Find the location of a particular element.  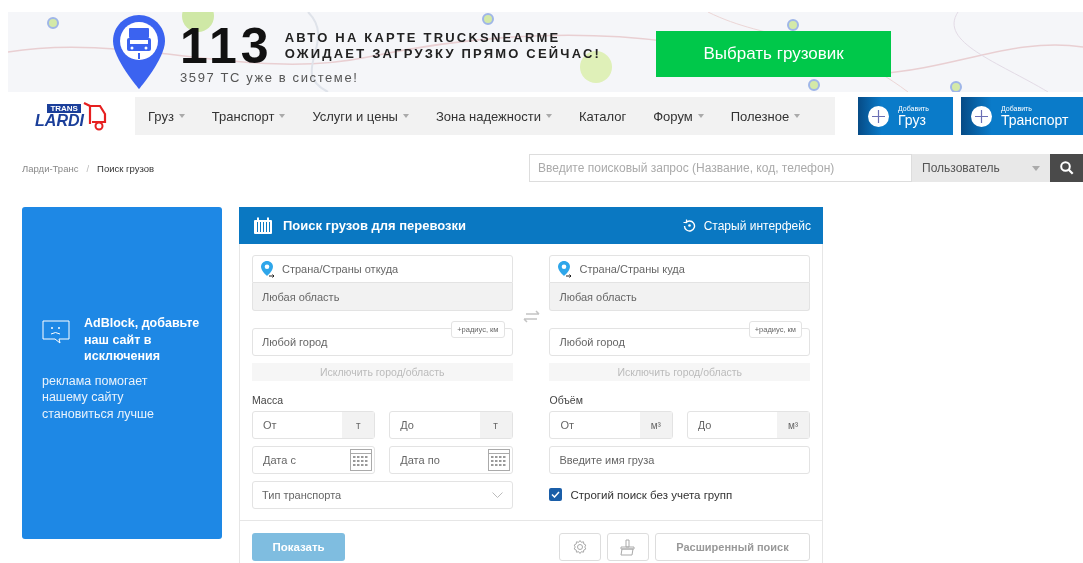

field-label: Масса is located at coordinates (268, 400).